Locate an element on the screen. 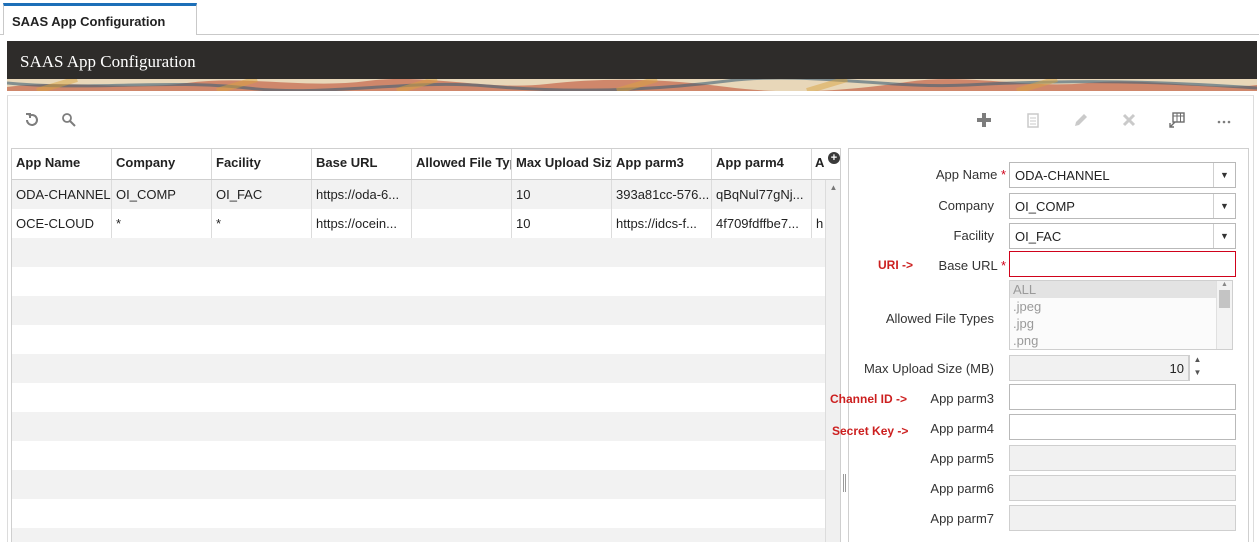 This screenshot has height=542, width=1259. app-parm5-input is located at coordinates (1122, 458).